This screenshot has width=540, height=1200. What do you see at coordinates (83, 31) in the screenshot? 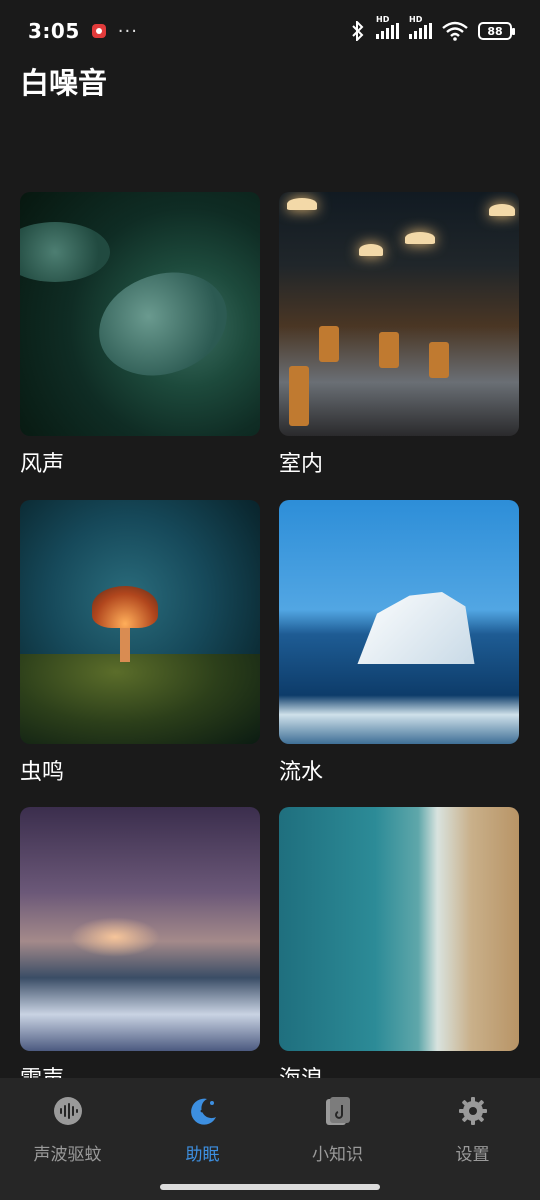
I see `status-left: 3:05 ···` at bounding box center [83, 31].